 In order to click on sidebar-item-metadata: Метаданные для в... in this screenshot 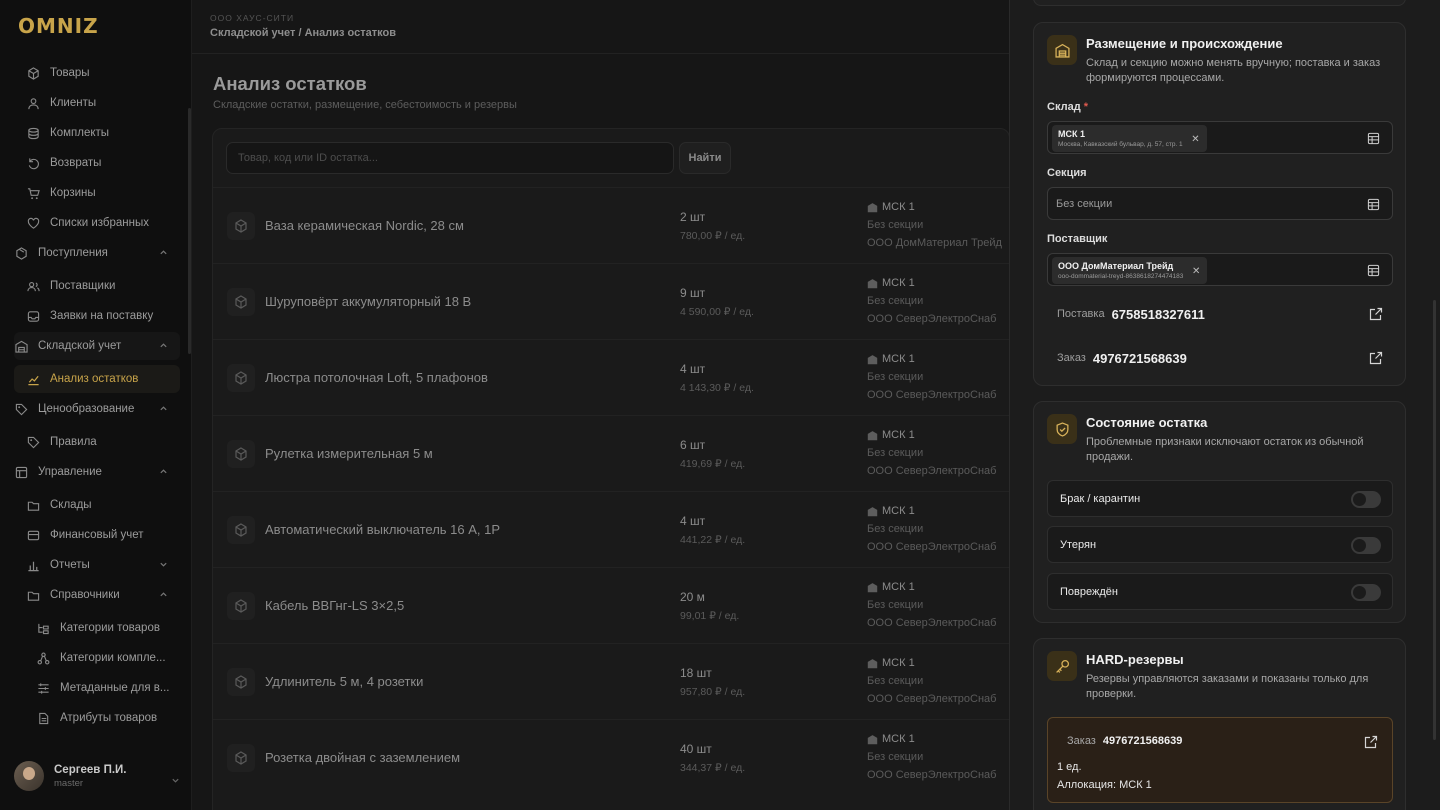, I will do `click(97, 688)`.